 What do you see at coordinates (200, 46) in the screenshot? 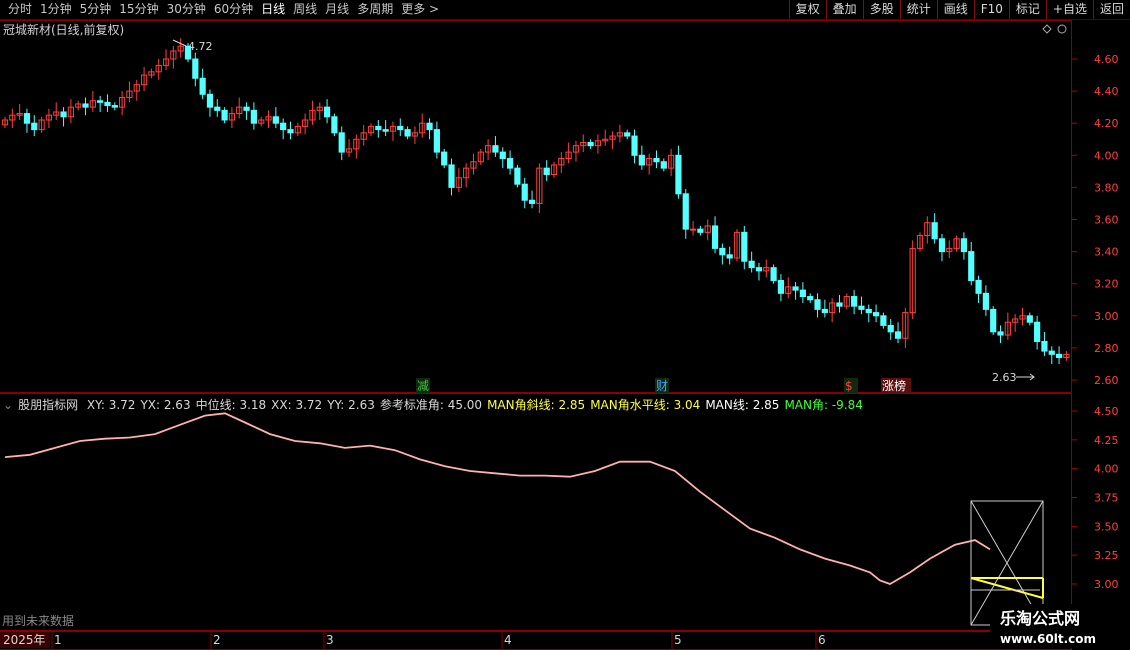
I see `high-price-label: 4.72` at bounding box center [200, 46].